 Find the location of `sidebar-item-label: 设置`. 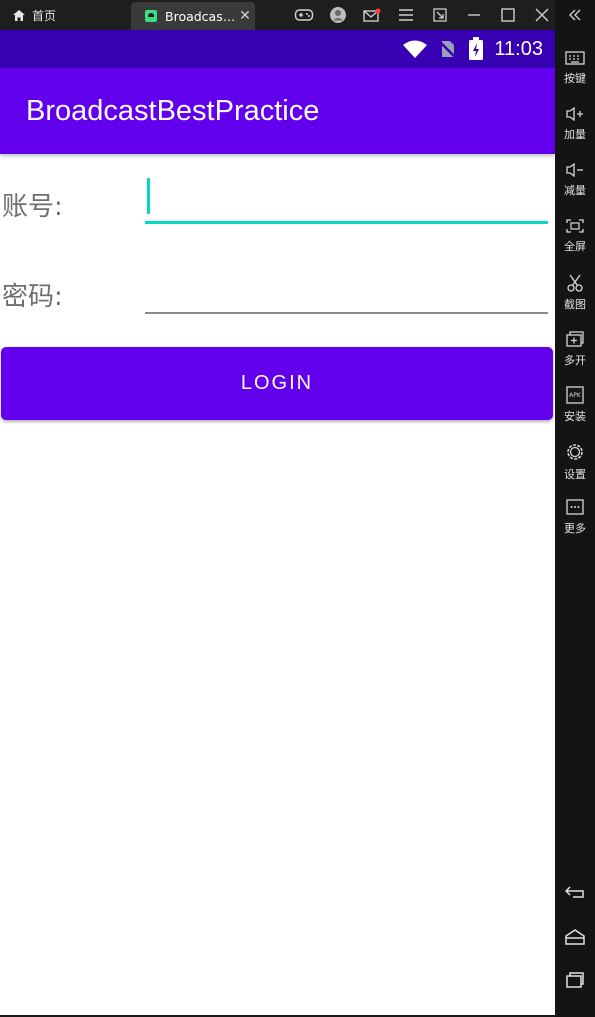

sidebar-item-label: 设置 is located at coordinates (575, 474).